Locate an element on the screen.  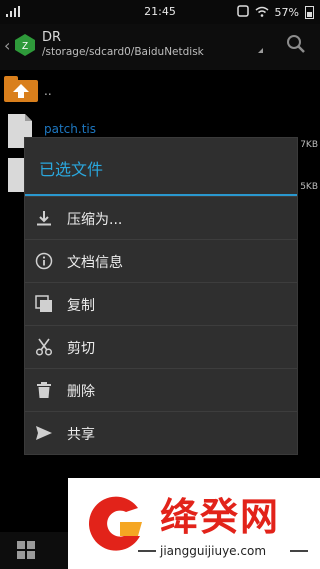
back-chevron-icon: ‹ is located at coordinates (7, 45).